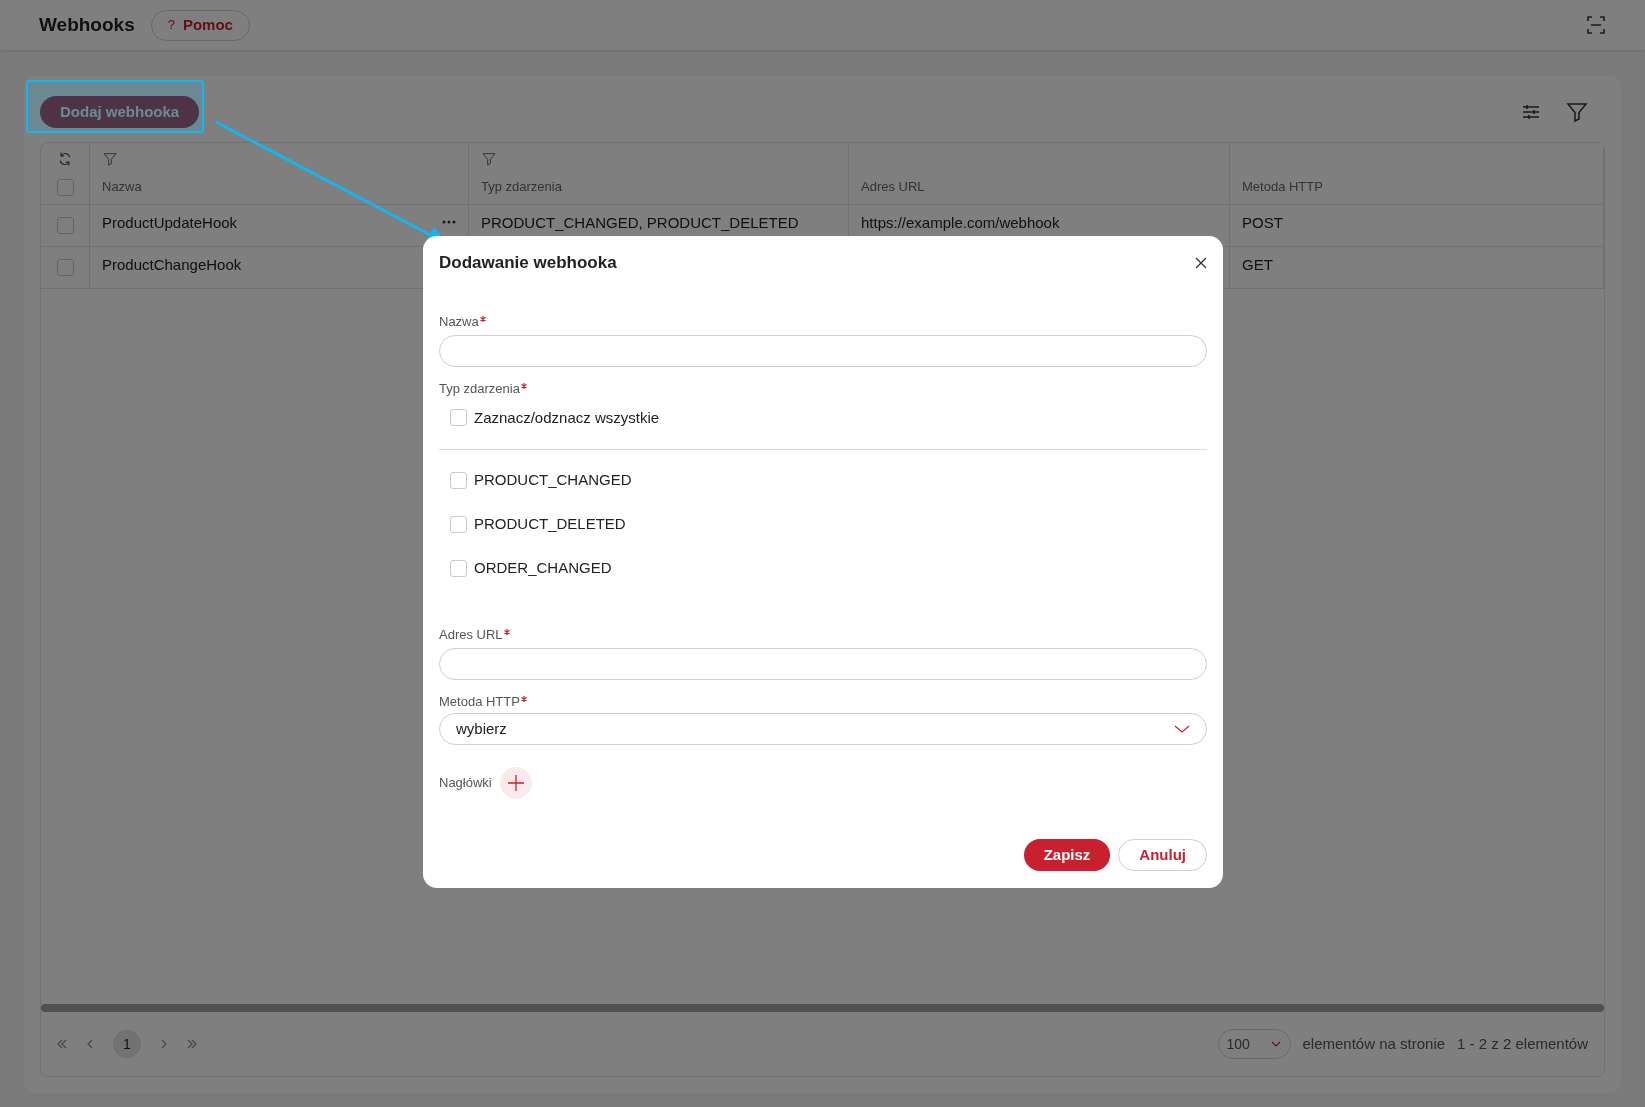  What do you see at coordinates (1596, 25) in the screenshot?
I see `fullscreen-icon` at bounding box center [1596, 25].